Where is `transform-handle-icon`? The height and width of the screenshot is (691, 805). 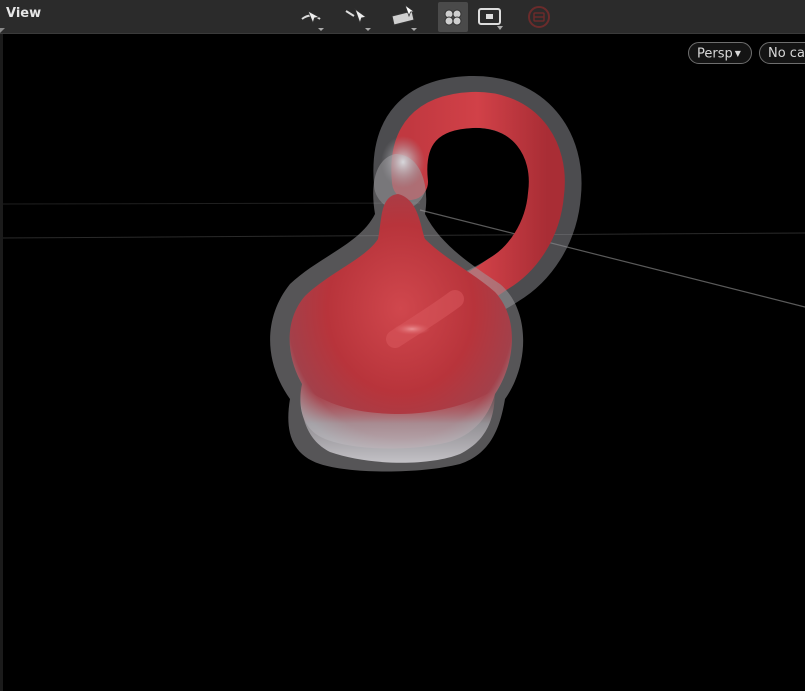
transform-handle-icon is located at coordinates (404, 17).